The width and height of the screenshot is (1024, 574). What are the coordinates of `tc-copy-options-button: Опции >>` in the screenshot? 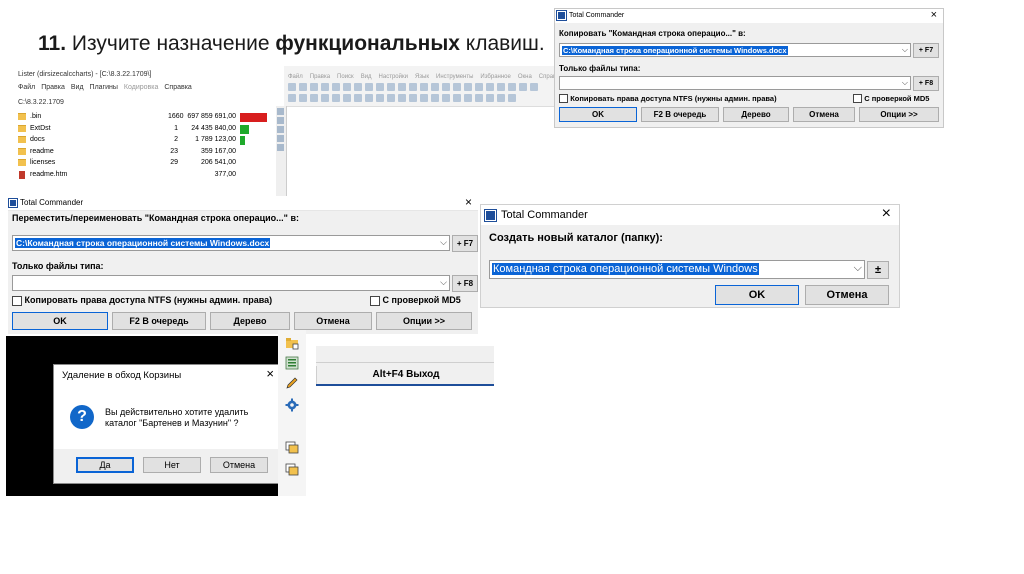 It's located at (899, 114).